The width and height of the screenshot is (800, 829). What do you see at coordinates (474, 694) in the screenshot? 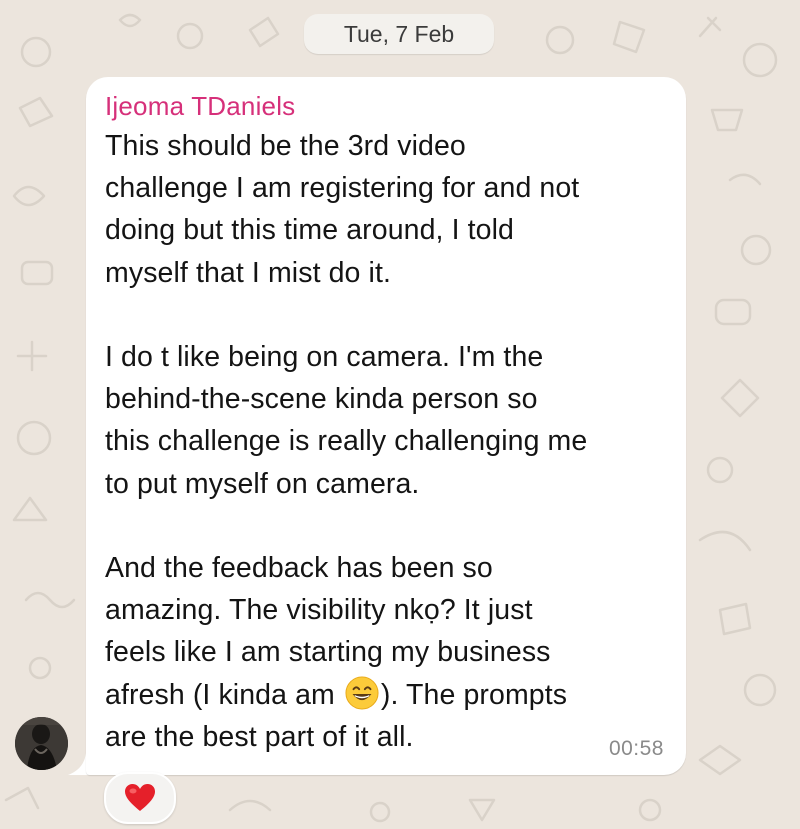
I see `message-line: ). The prompts` at bounding box center [474, 694].